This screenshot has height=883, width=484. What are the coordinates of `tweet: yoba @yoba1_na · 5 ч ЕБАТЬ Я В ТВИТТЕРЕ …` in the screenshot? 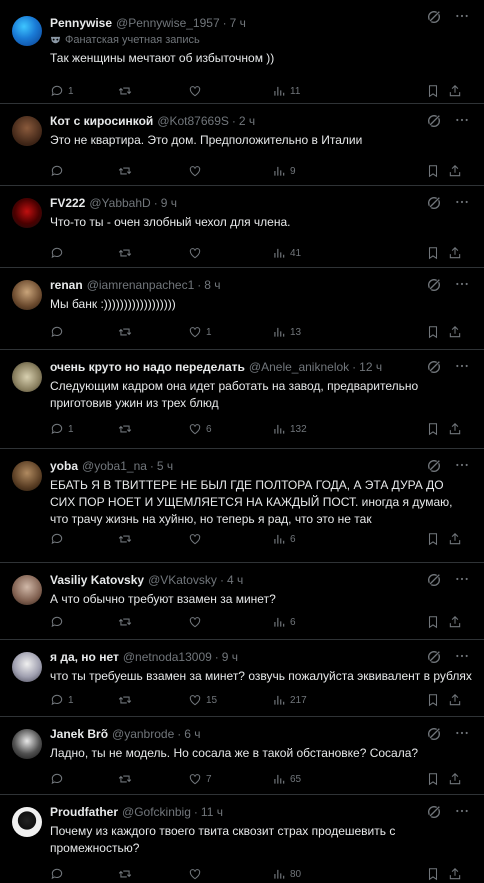 It's located at (242, 506).